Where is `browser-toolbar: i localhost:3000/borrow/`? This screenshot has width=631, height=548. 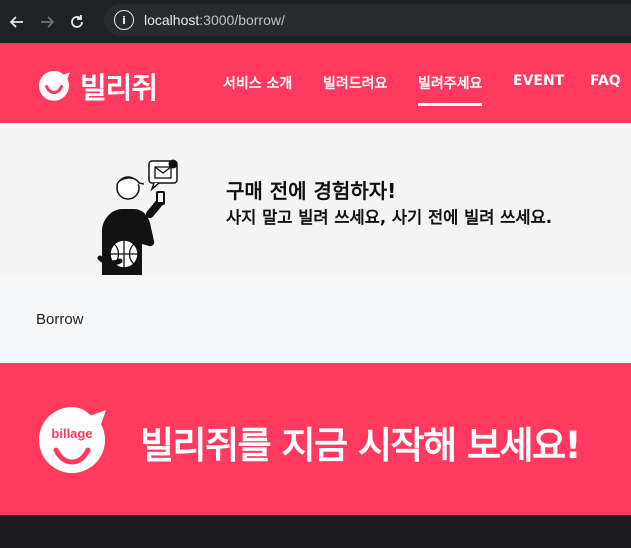
browser-toolbar: i localhost:3000/borrow/ is located at coordinates (315, 21).